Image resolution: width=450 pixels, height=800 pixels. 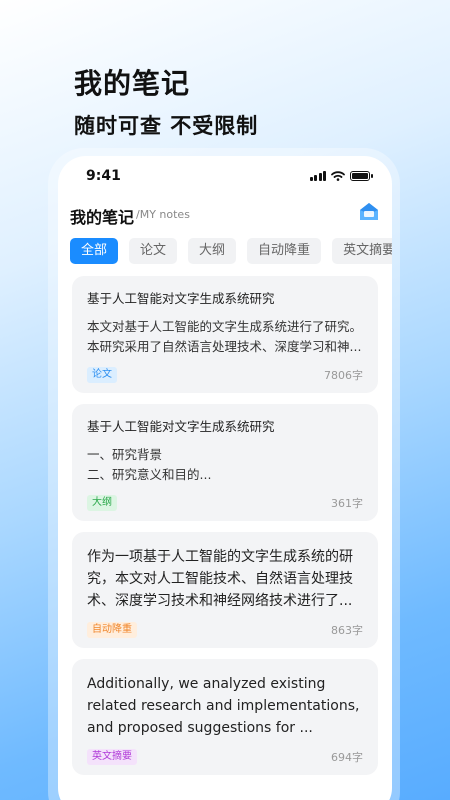 I want to click on tab-english-abstract: 英文摘要, so click(x=362, y=251).